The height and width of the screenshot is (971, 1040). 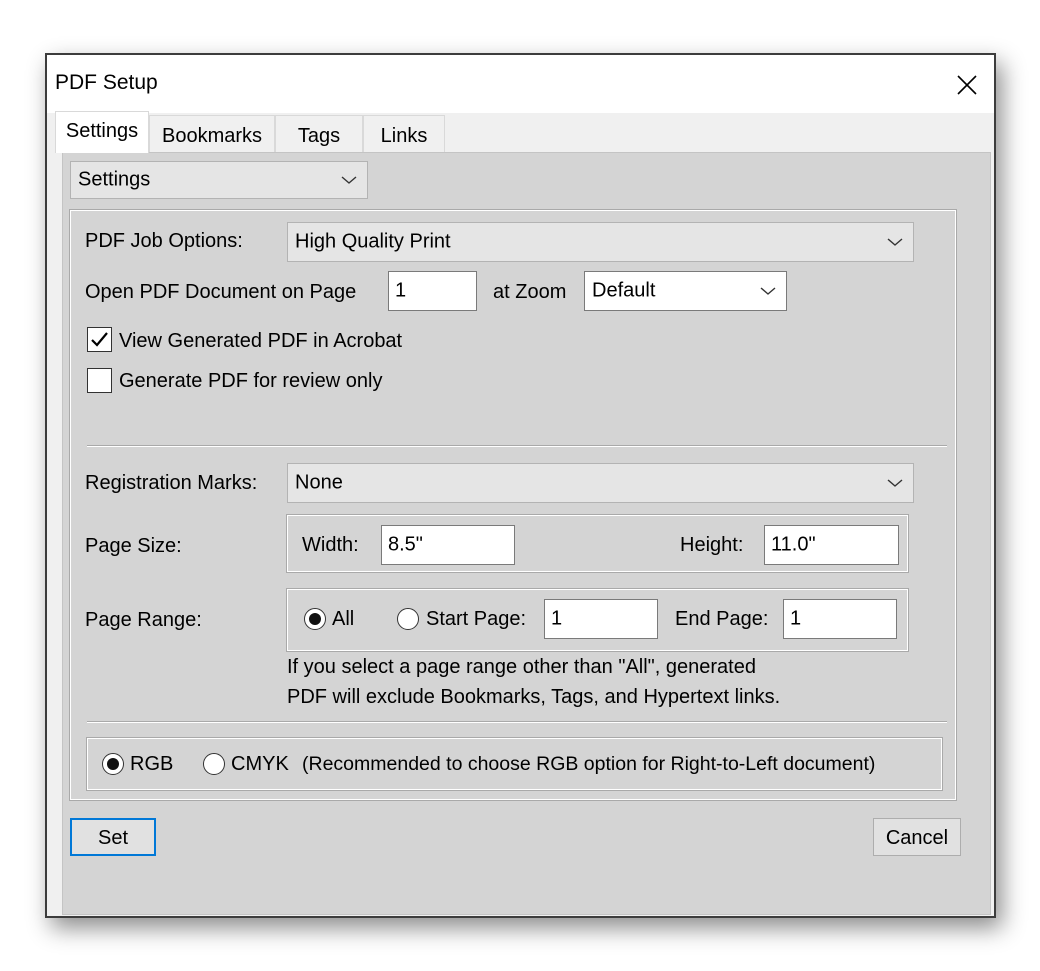 What do you see at coordinates (319, 482) in the screenshot?
I see `registration-marks-value: None` at bounding box center [319, 482].